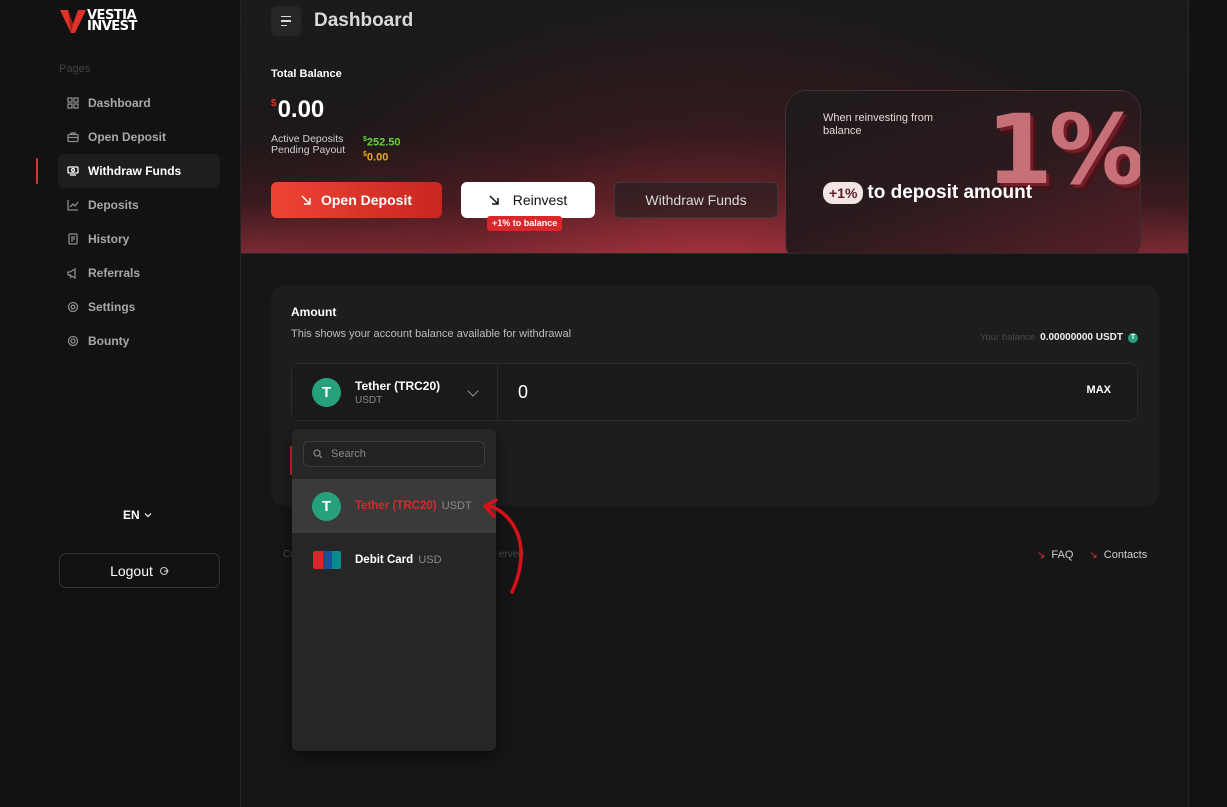 This screenshot has height=807, width=1227. I want to click on stat-values: $252.50 $0.00, so click(382, 148).